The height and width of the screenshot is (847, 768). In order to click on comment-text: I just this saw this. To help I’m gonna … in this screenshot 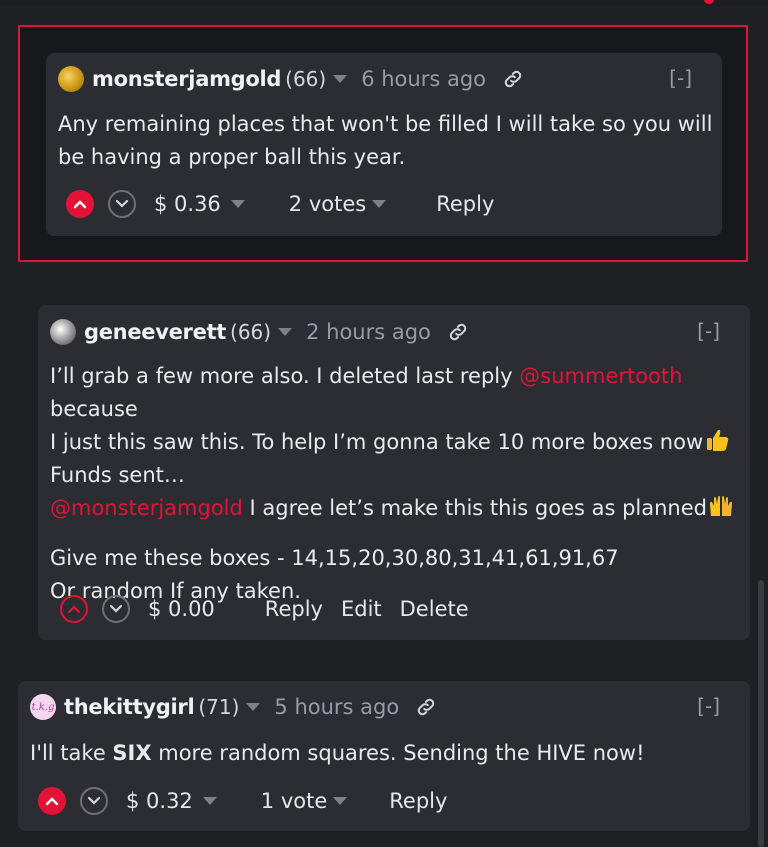, I will do `click(377, 442)`.